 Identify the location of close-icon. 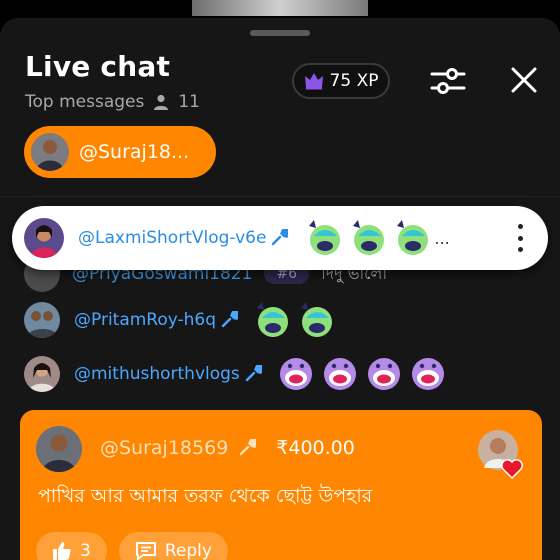
(524, 80).